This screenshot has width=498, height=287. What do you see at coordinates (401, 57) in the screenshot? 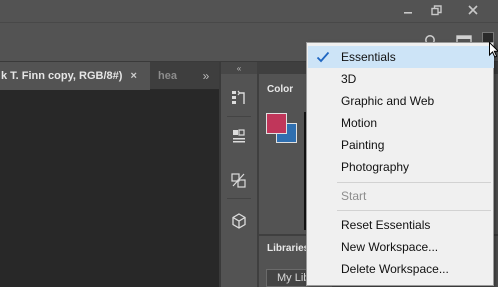
I see `menu-item-essentials: Essentials` at bounding box center [401, 57].